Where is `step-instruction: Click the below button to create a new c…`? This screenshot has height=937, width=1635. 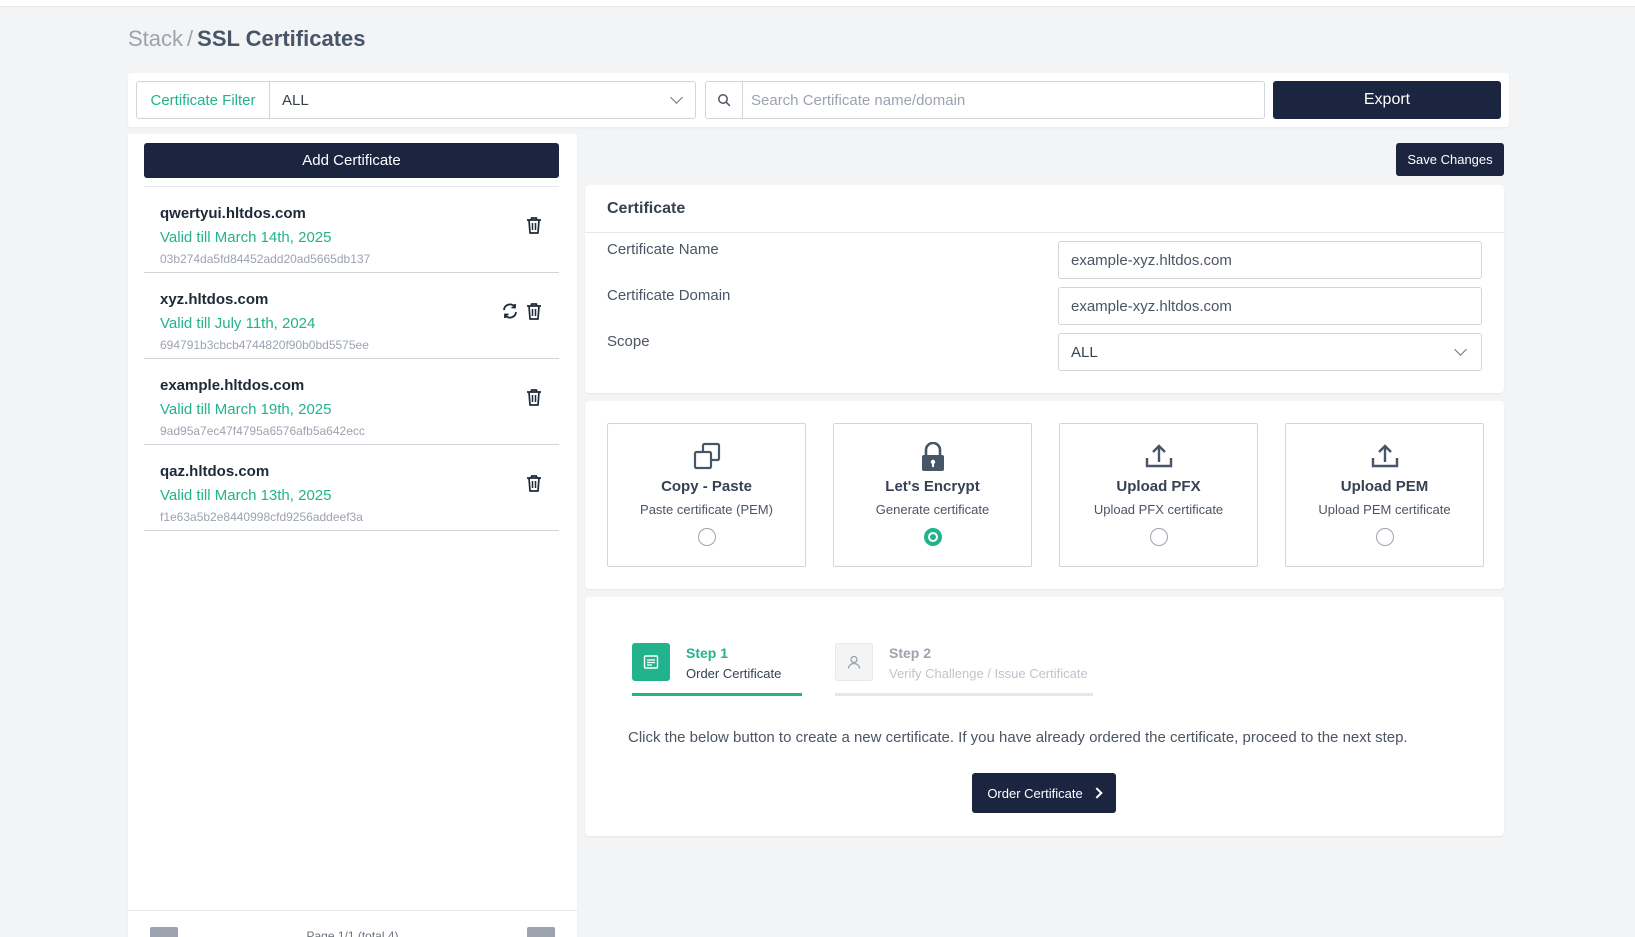
step-instruction: Click the below button to create a new c… is located at coordinates (1018, 737).